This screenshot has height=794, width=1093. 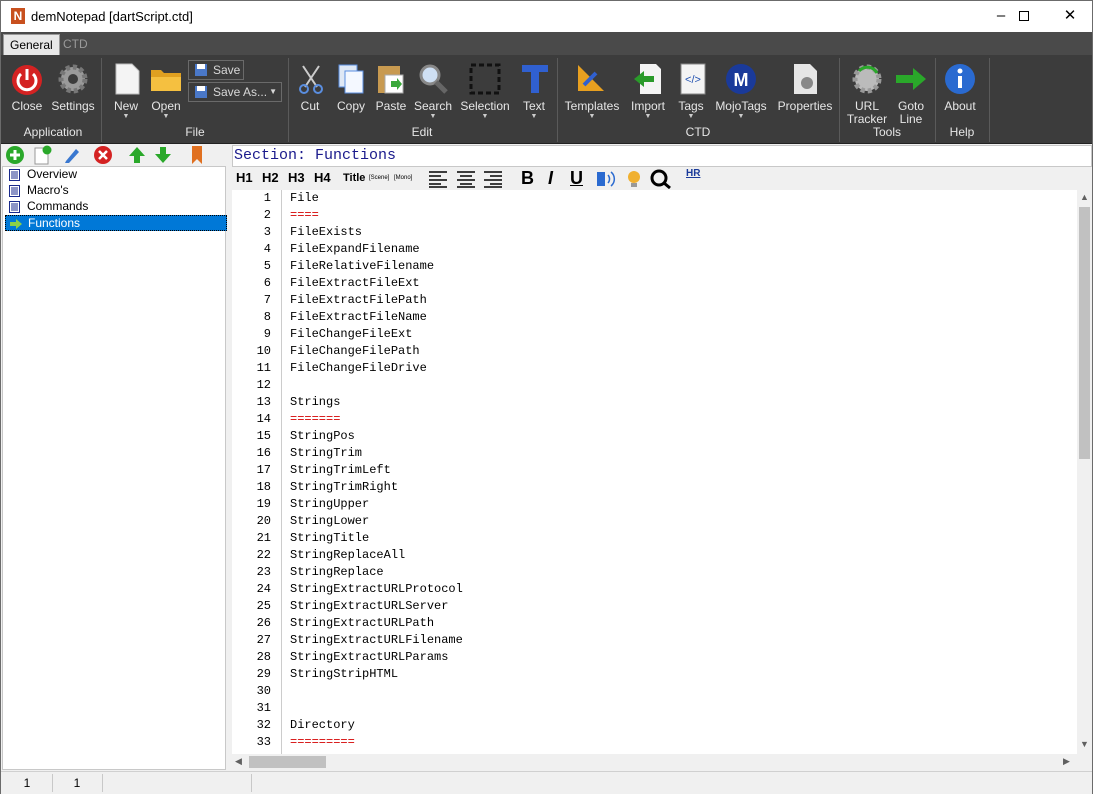 I want to click on open-button: Open ▼, so click(x=166, y=98).